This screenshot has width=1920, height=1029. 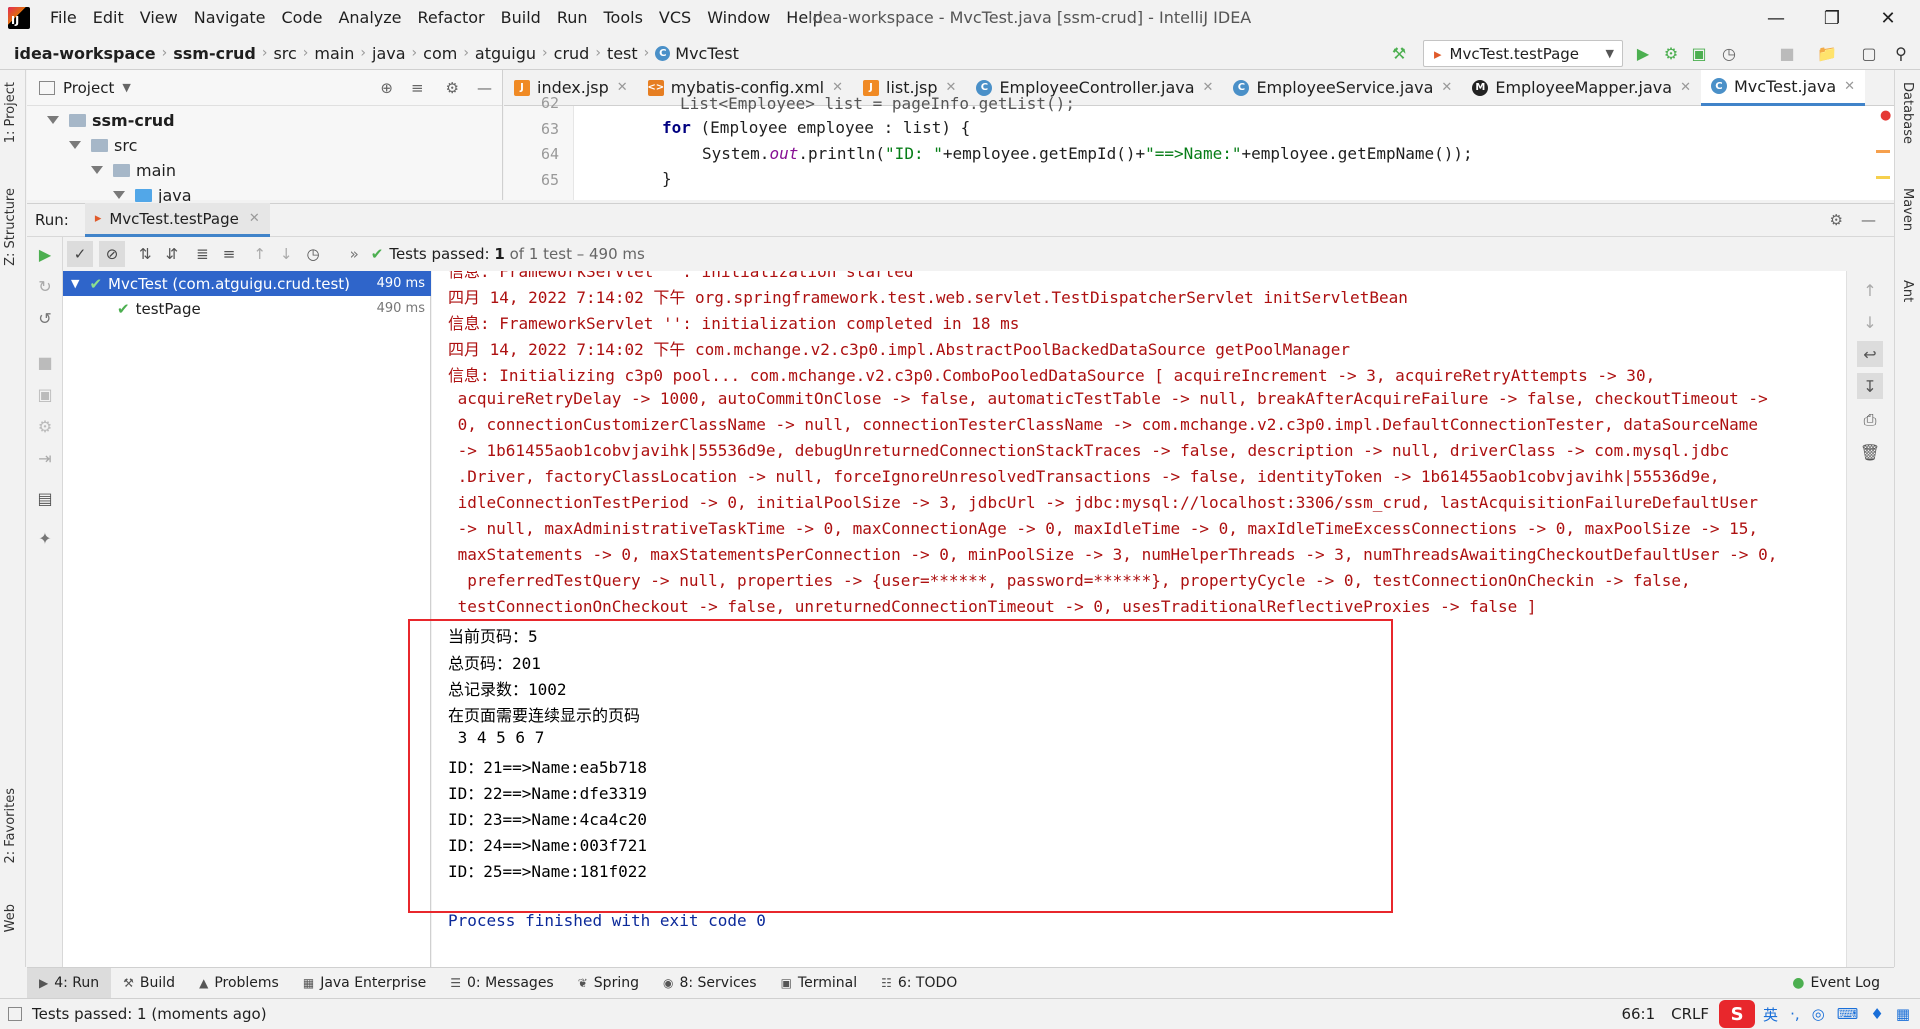 What do you see at coordinates (88, 88) in the screenshot?
I see `project-panel-title: Project` at bounding box center [88, 88].